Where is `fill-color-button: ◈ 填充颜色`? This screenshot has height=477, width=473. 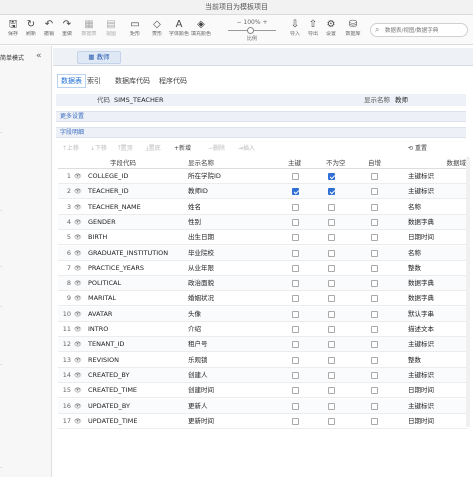
fill-color-button: ◈ 填充颜色 is located at coordinates (201, 28).